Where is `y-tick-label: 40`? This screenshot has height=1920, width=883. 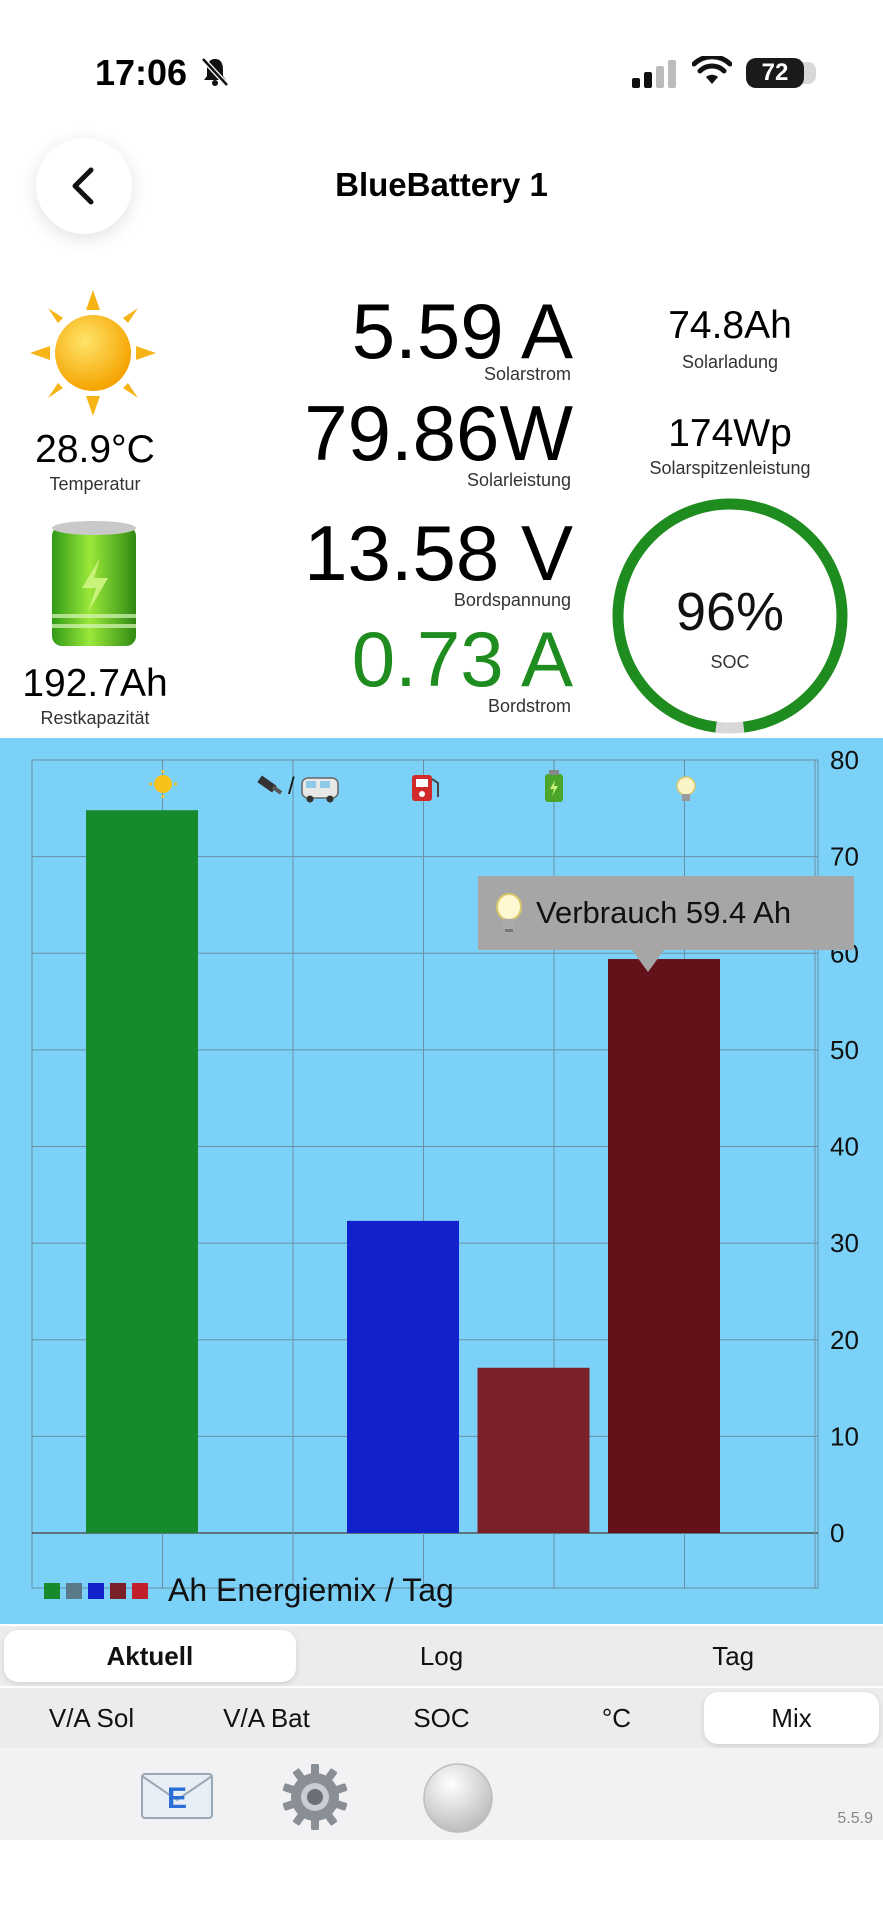 y-tick-label: 40 is located at coordinates (844, 1147).